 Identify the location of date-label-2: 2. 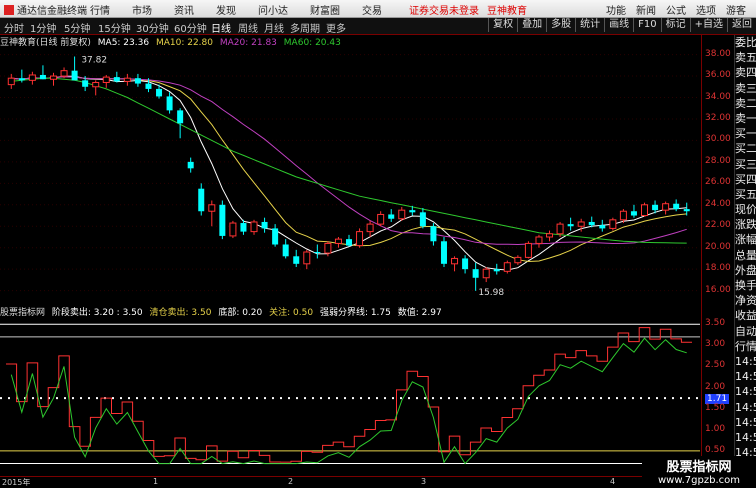
(291, 481).